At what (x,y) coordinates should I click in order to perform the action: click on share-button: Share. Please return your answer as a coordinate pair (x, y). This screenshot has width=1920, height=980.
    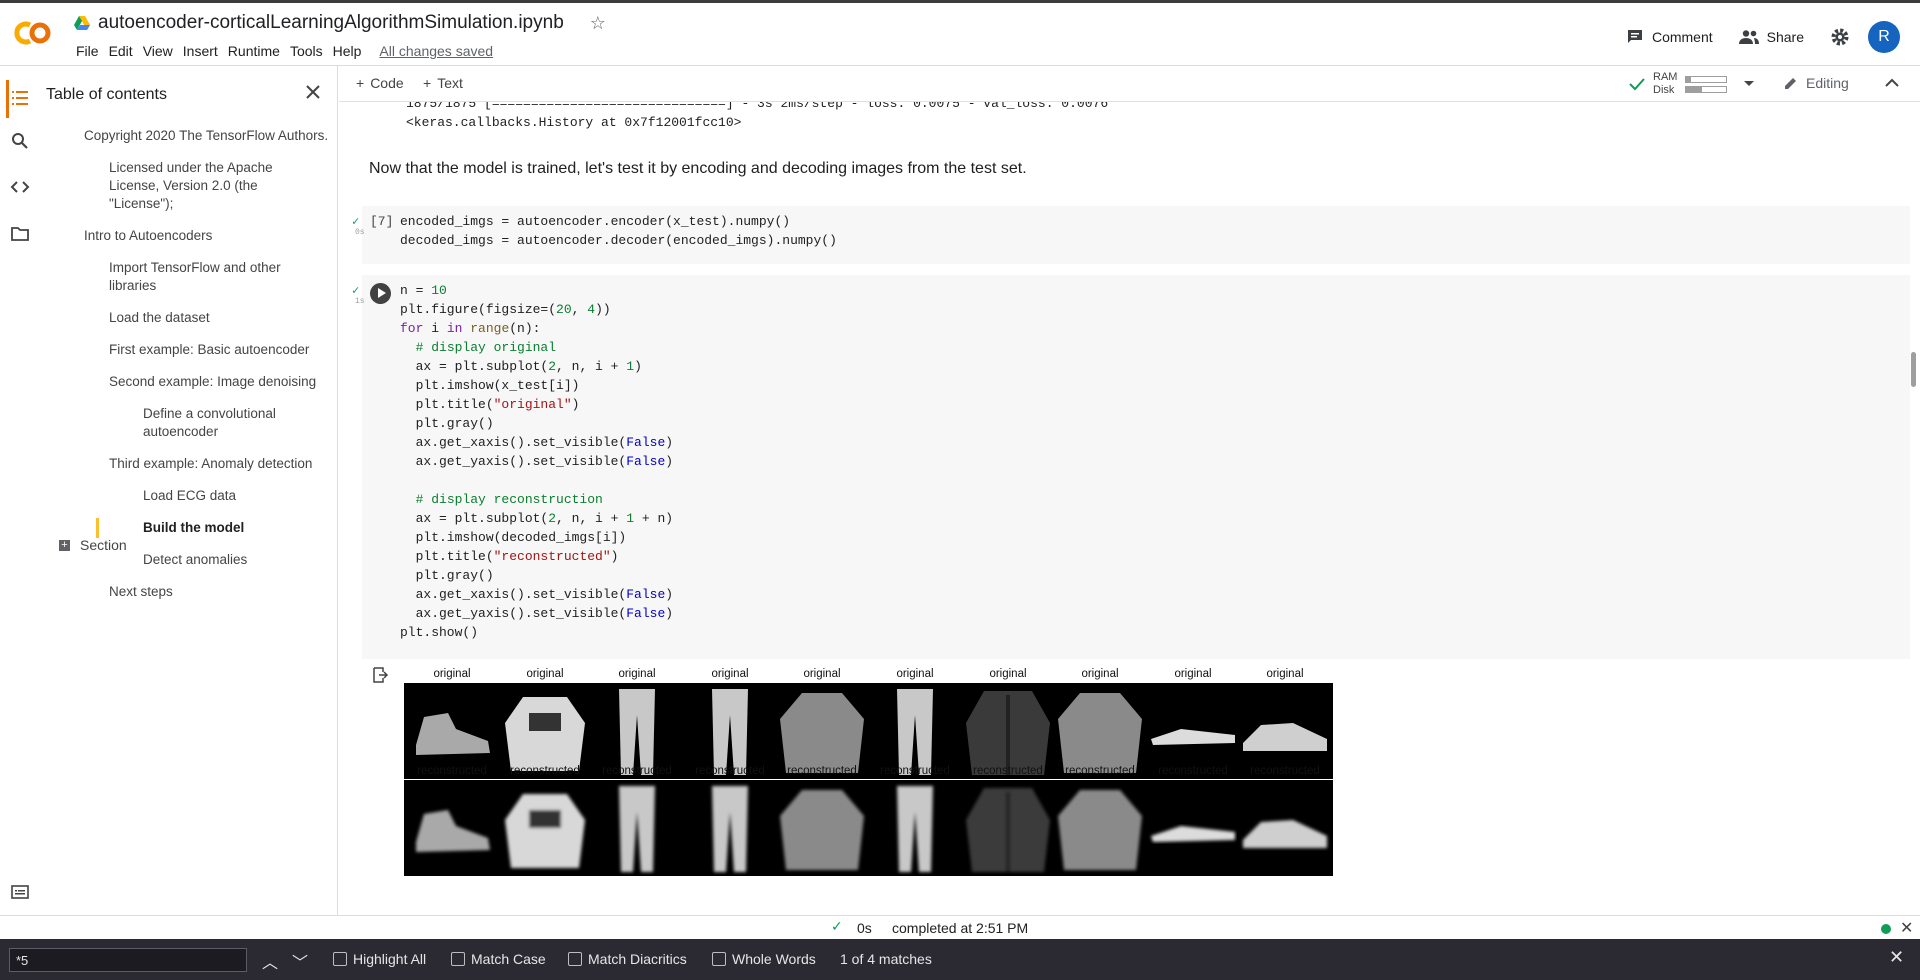
    Looking at the image, I should click on (1771, 37).